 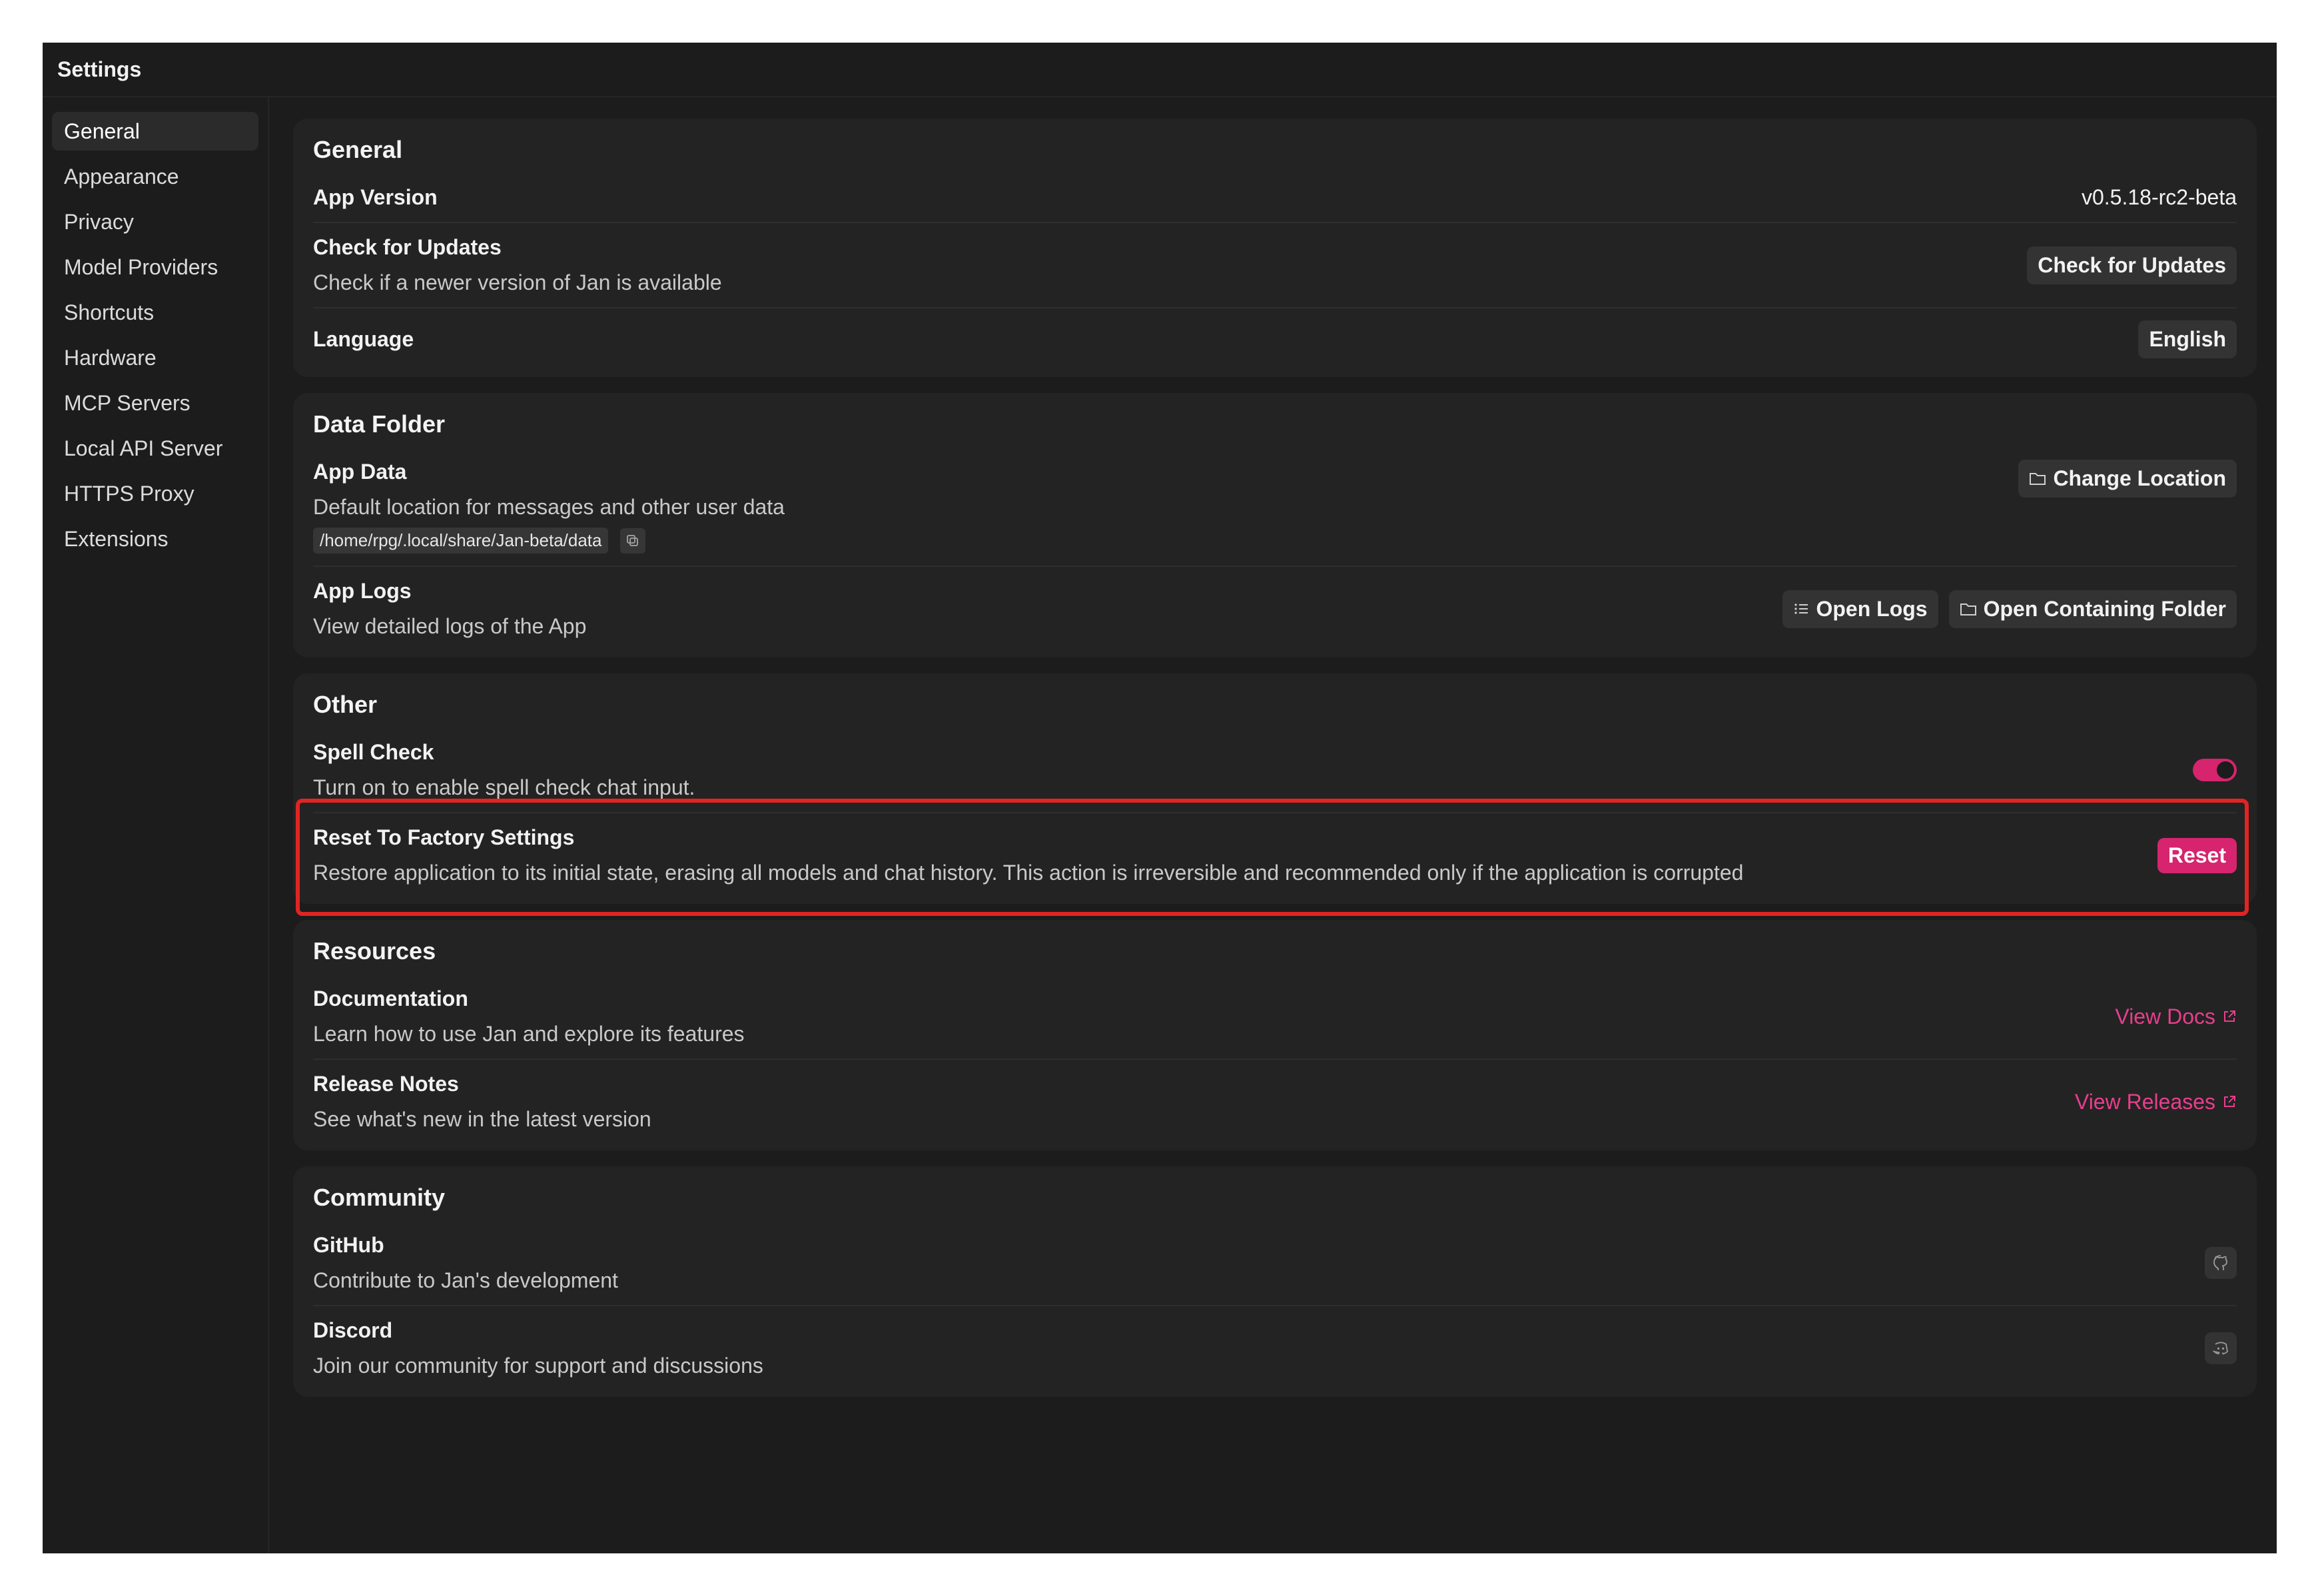 I want to click on view-docs-label: View Docs, so click(x=2165, y=1016).